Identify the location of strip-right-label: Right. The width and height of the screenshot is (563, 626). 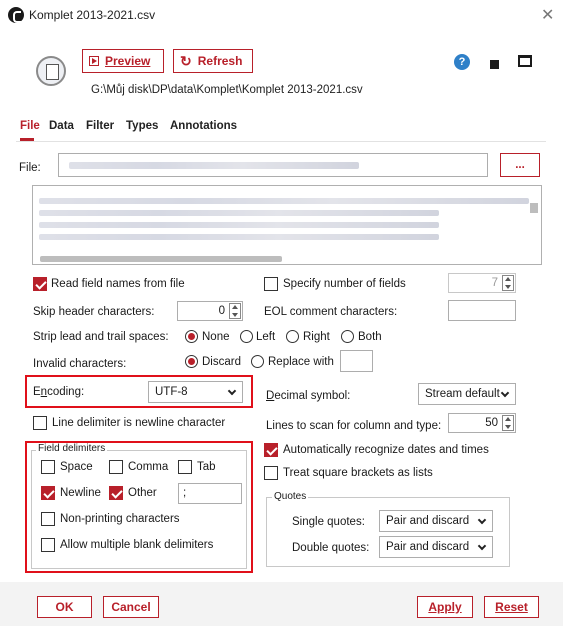
(316, 337).